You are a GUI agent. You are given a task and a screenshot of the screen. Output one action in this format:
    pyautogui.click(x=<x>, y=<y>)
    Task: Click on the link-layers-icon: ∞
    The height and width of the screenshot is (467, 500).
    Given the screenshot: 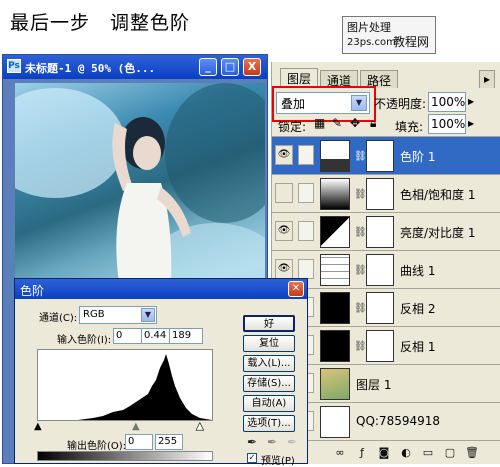 What is the action you would take?
    pyautogui.click(x=340, y=453)
    